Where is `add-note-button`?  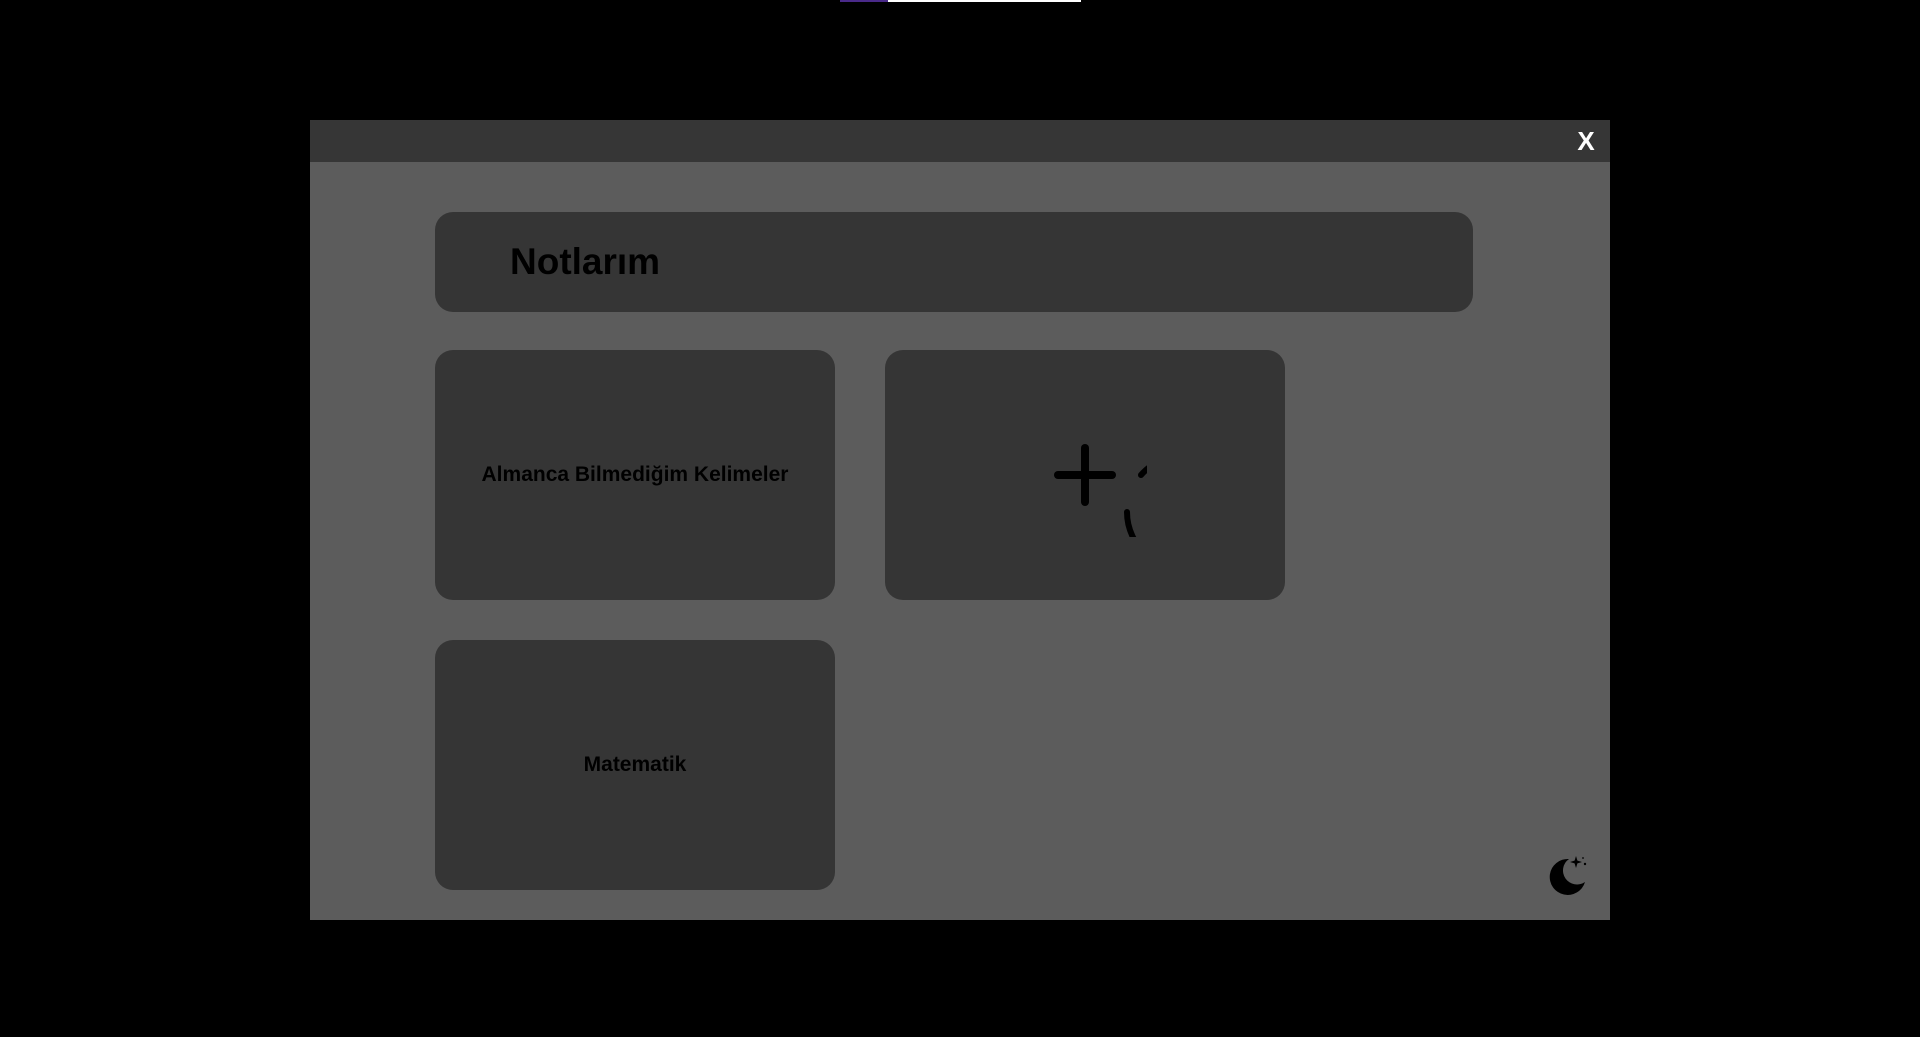 add-note-button is located at coordinates (1085, 475).